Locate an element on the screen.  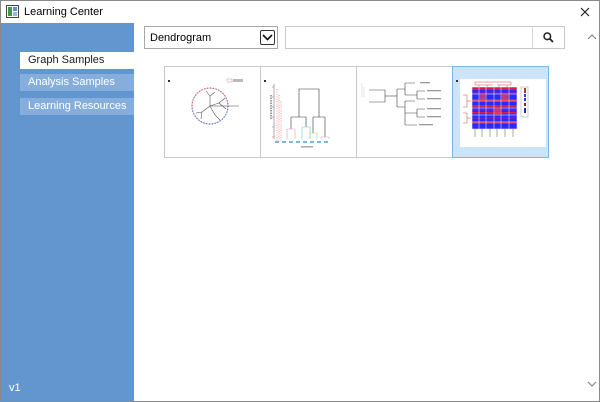
close-icon is located at coordinates (585, 12).